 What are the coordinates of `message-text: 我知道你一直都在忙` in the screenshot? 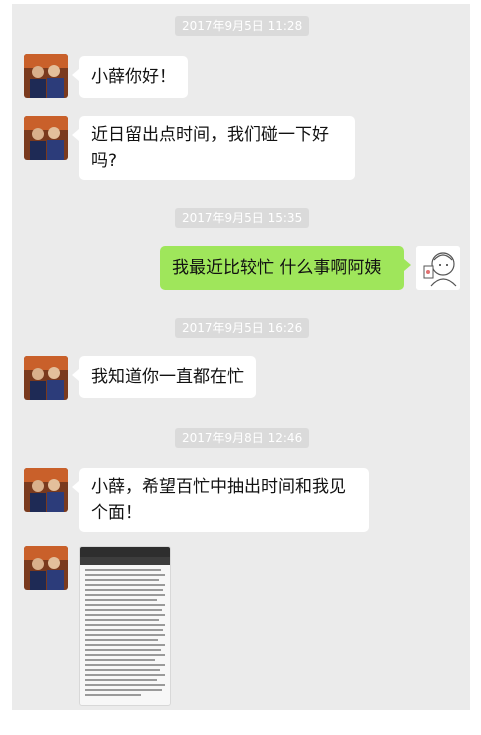 It's located at (167, 377).